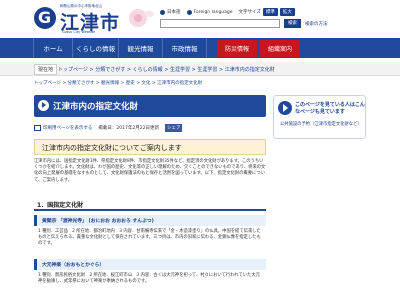  I want to click on item-heading-text: 黄檗宗 「渡神光寺」 (おにおお おおおろ すんぶつ), so click(98, 221).